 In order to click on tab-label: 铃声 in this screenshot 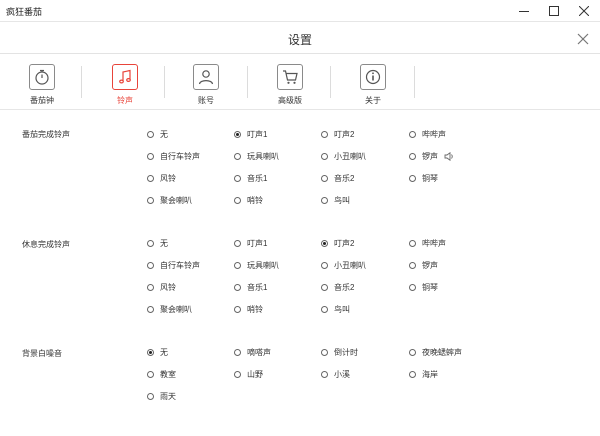, I will do `click(125, 100)`.